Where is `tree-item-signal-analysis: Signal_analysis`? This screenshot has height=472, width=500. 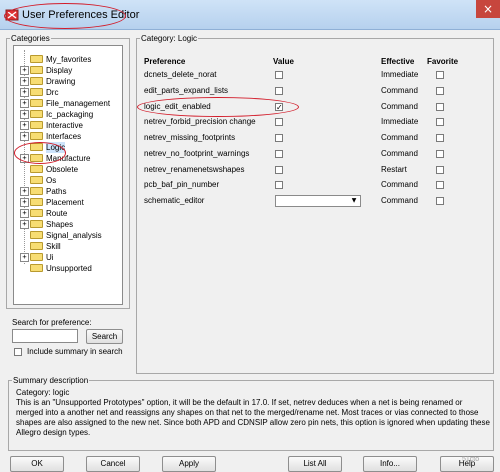 tree-item-signal-analysis: Signal_analysis is located at coordinates (68, 235).